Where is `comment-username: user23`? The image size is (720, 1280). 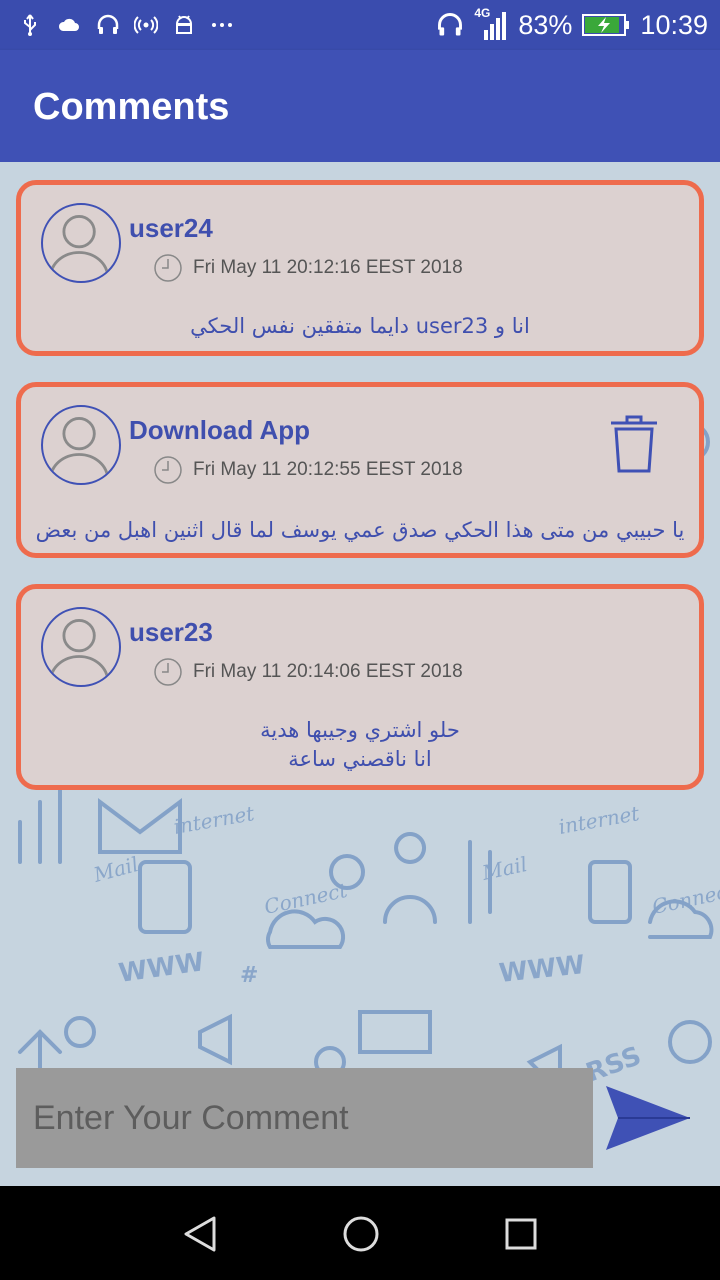
comment-username: user23 is located at coordinates (171, 632).